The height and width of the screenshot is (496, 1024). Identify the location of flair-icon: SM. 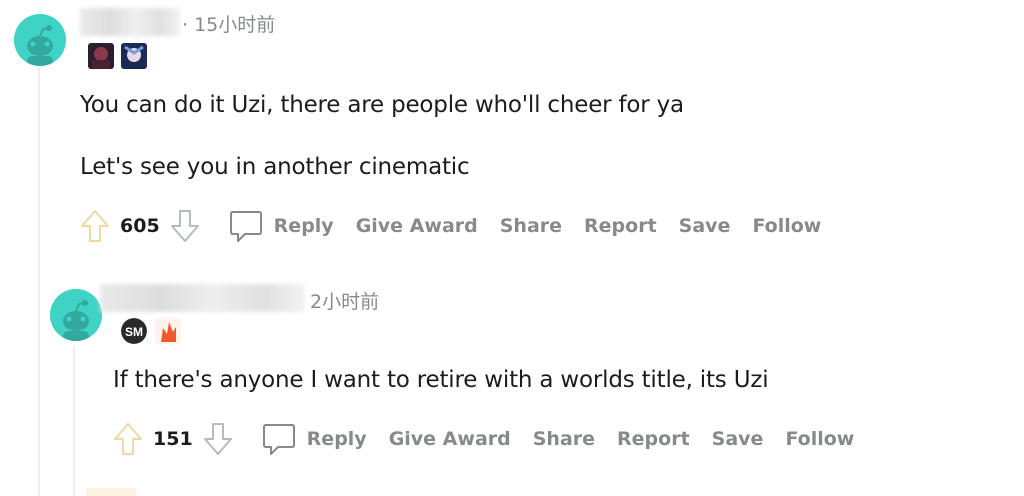
(134, 331).